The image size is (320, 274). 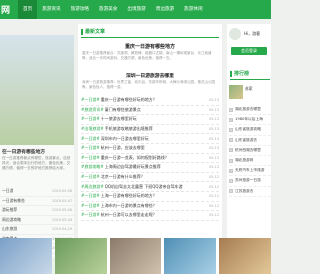 I want to click on rank-number: 9, so click(x=231, y=191).